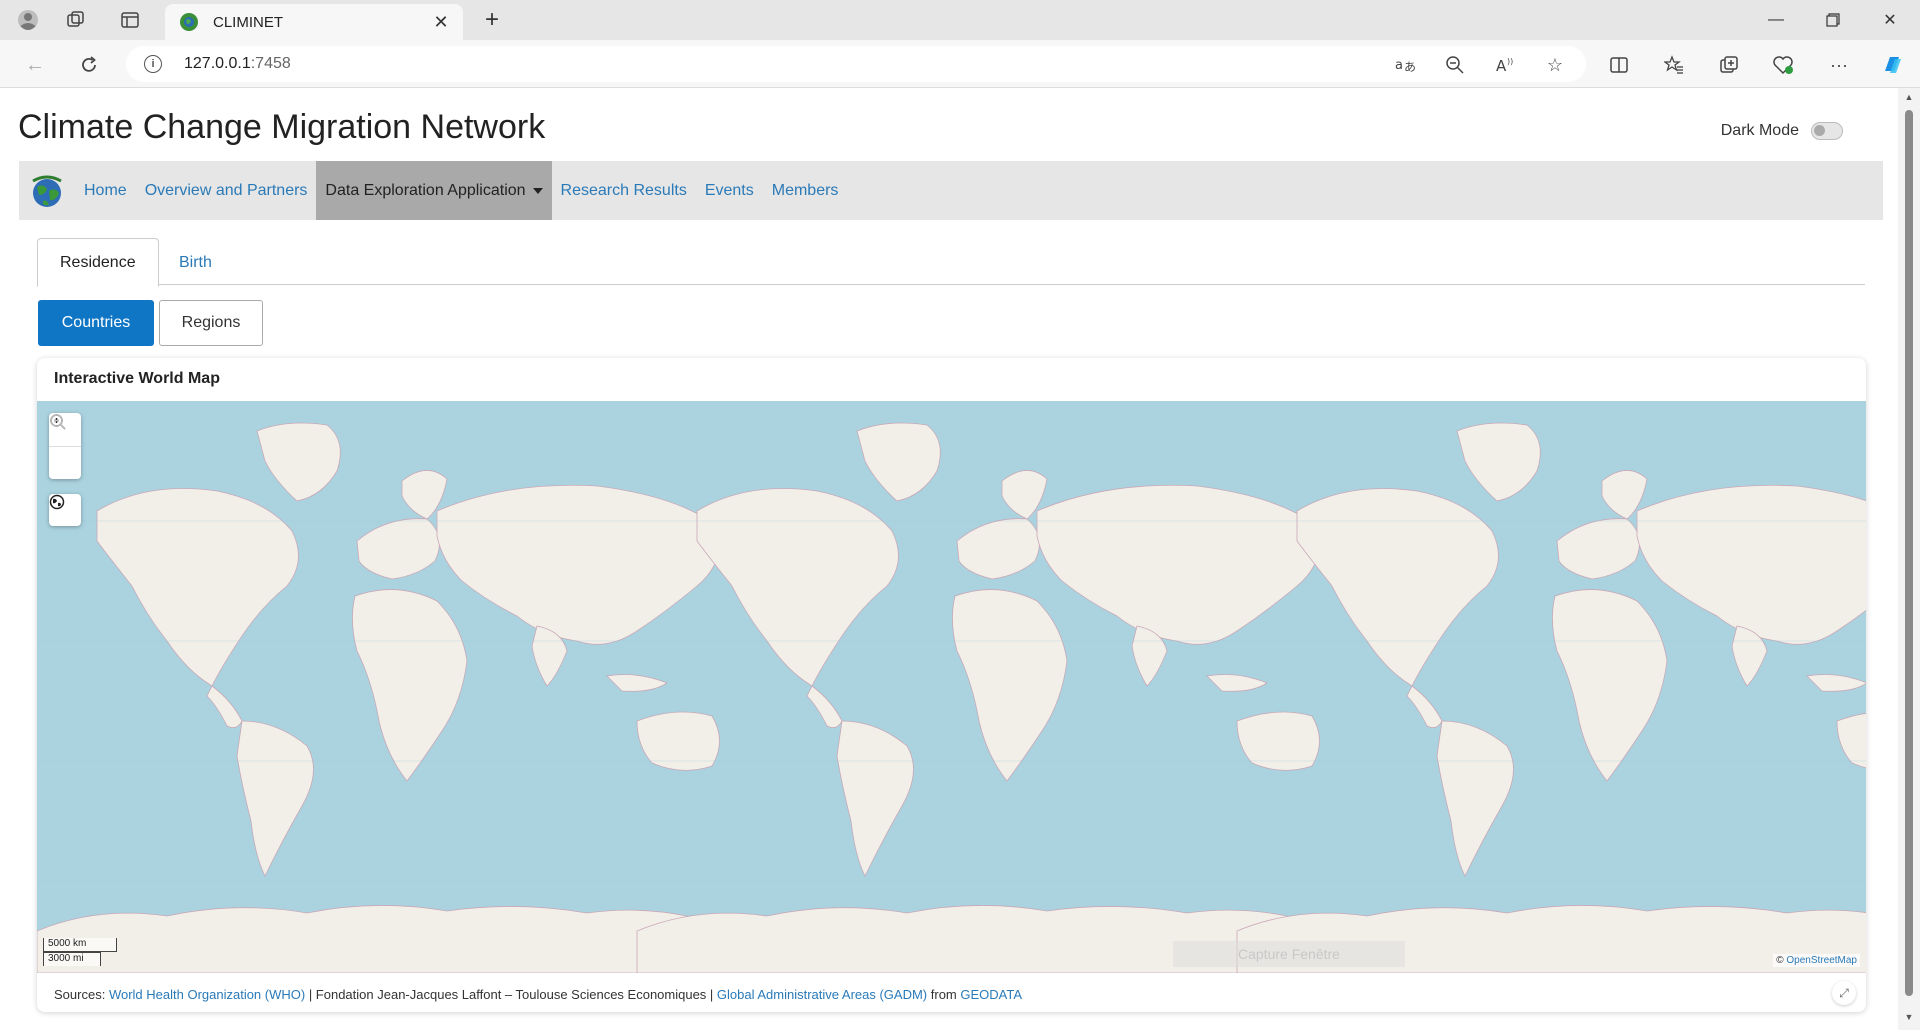 Image resolution: width=1920 pixels, height=1030 pixels. What do you see at coordinates (65, 510) in the screenshot?
I see `world-view-globe-icon` at bounding box center [65, 510].